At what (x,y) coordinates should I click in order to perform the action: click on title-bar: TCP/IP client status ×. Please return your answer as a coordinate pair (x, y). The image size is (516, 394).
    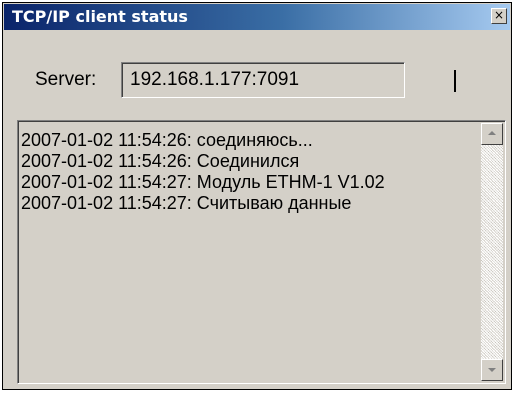
    Looking at the image, I should click on (257, 17).